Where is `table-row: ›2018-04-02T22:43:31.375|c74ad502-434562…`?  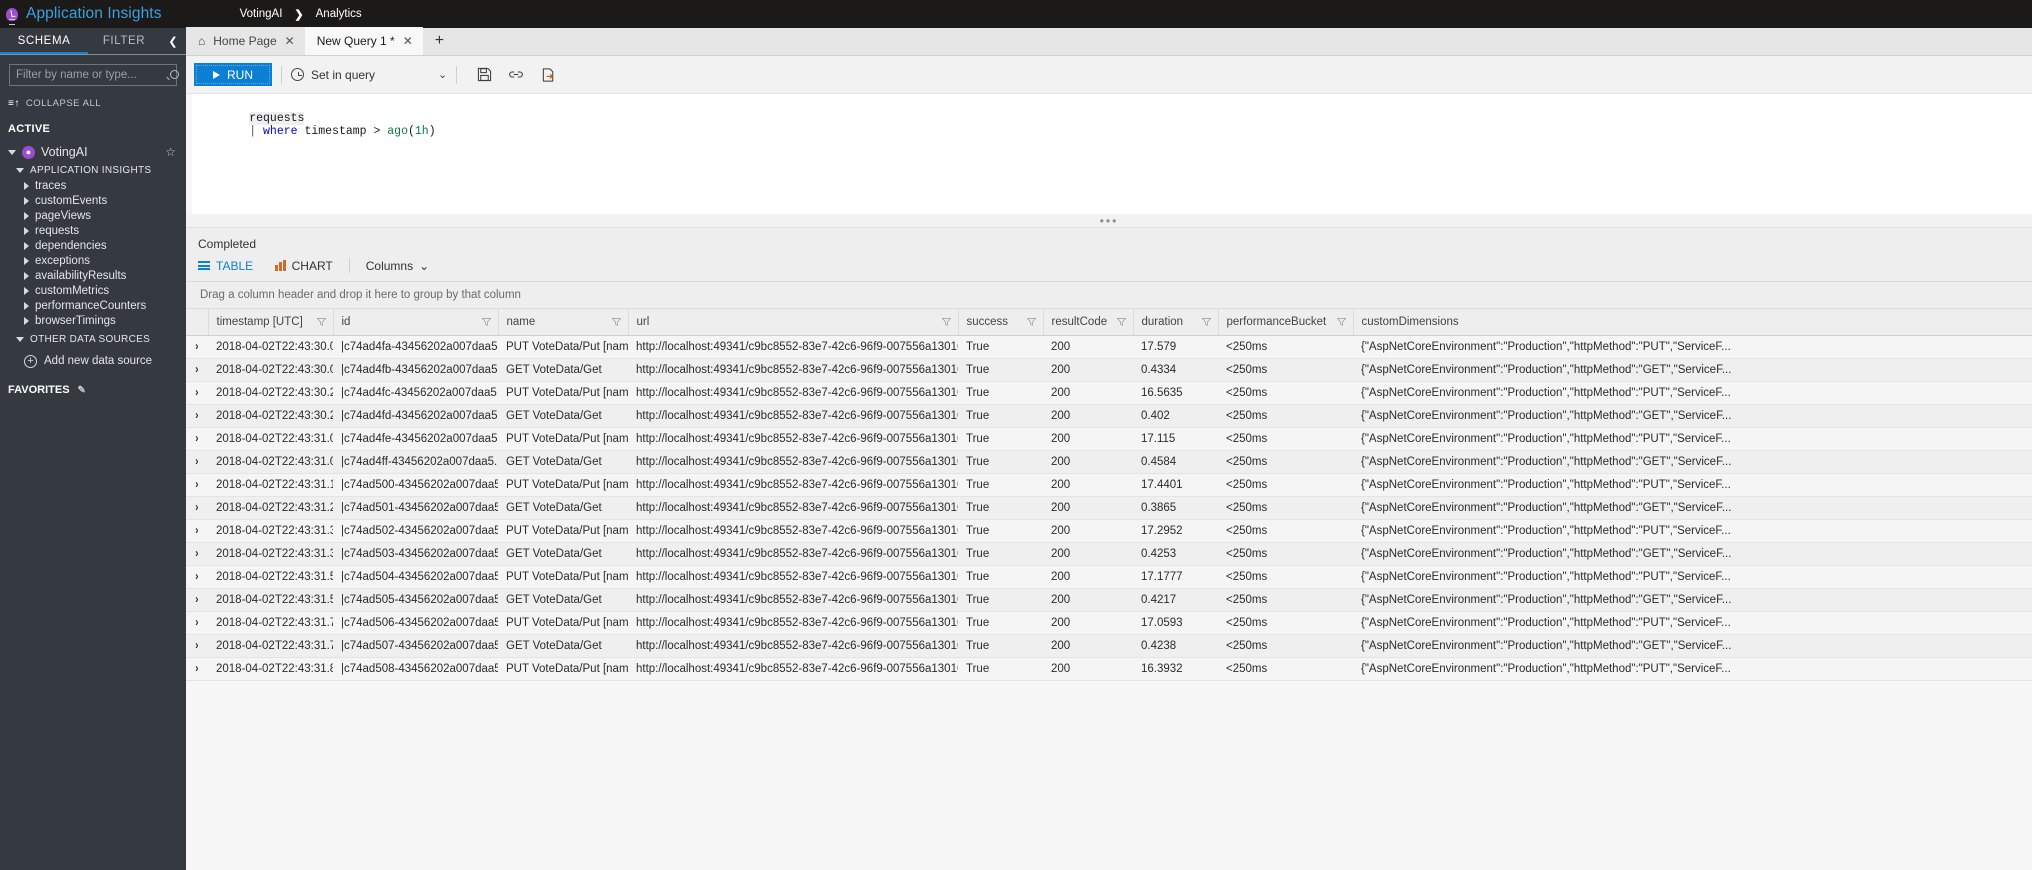
table-row: ›2018-04-02T22:43:31.375|c74ad502-434562… is located at coordinates (1109, 531).